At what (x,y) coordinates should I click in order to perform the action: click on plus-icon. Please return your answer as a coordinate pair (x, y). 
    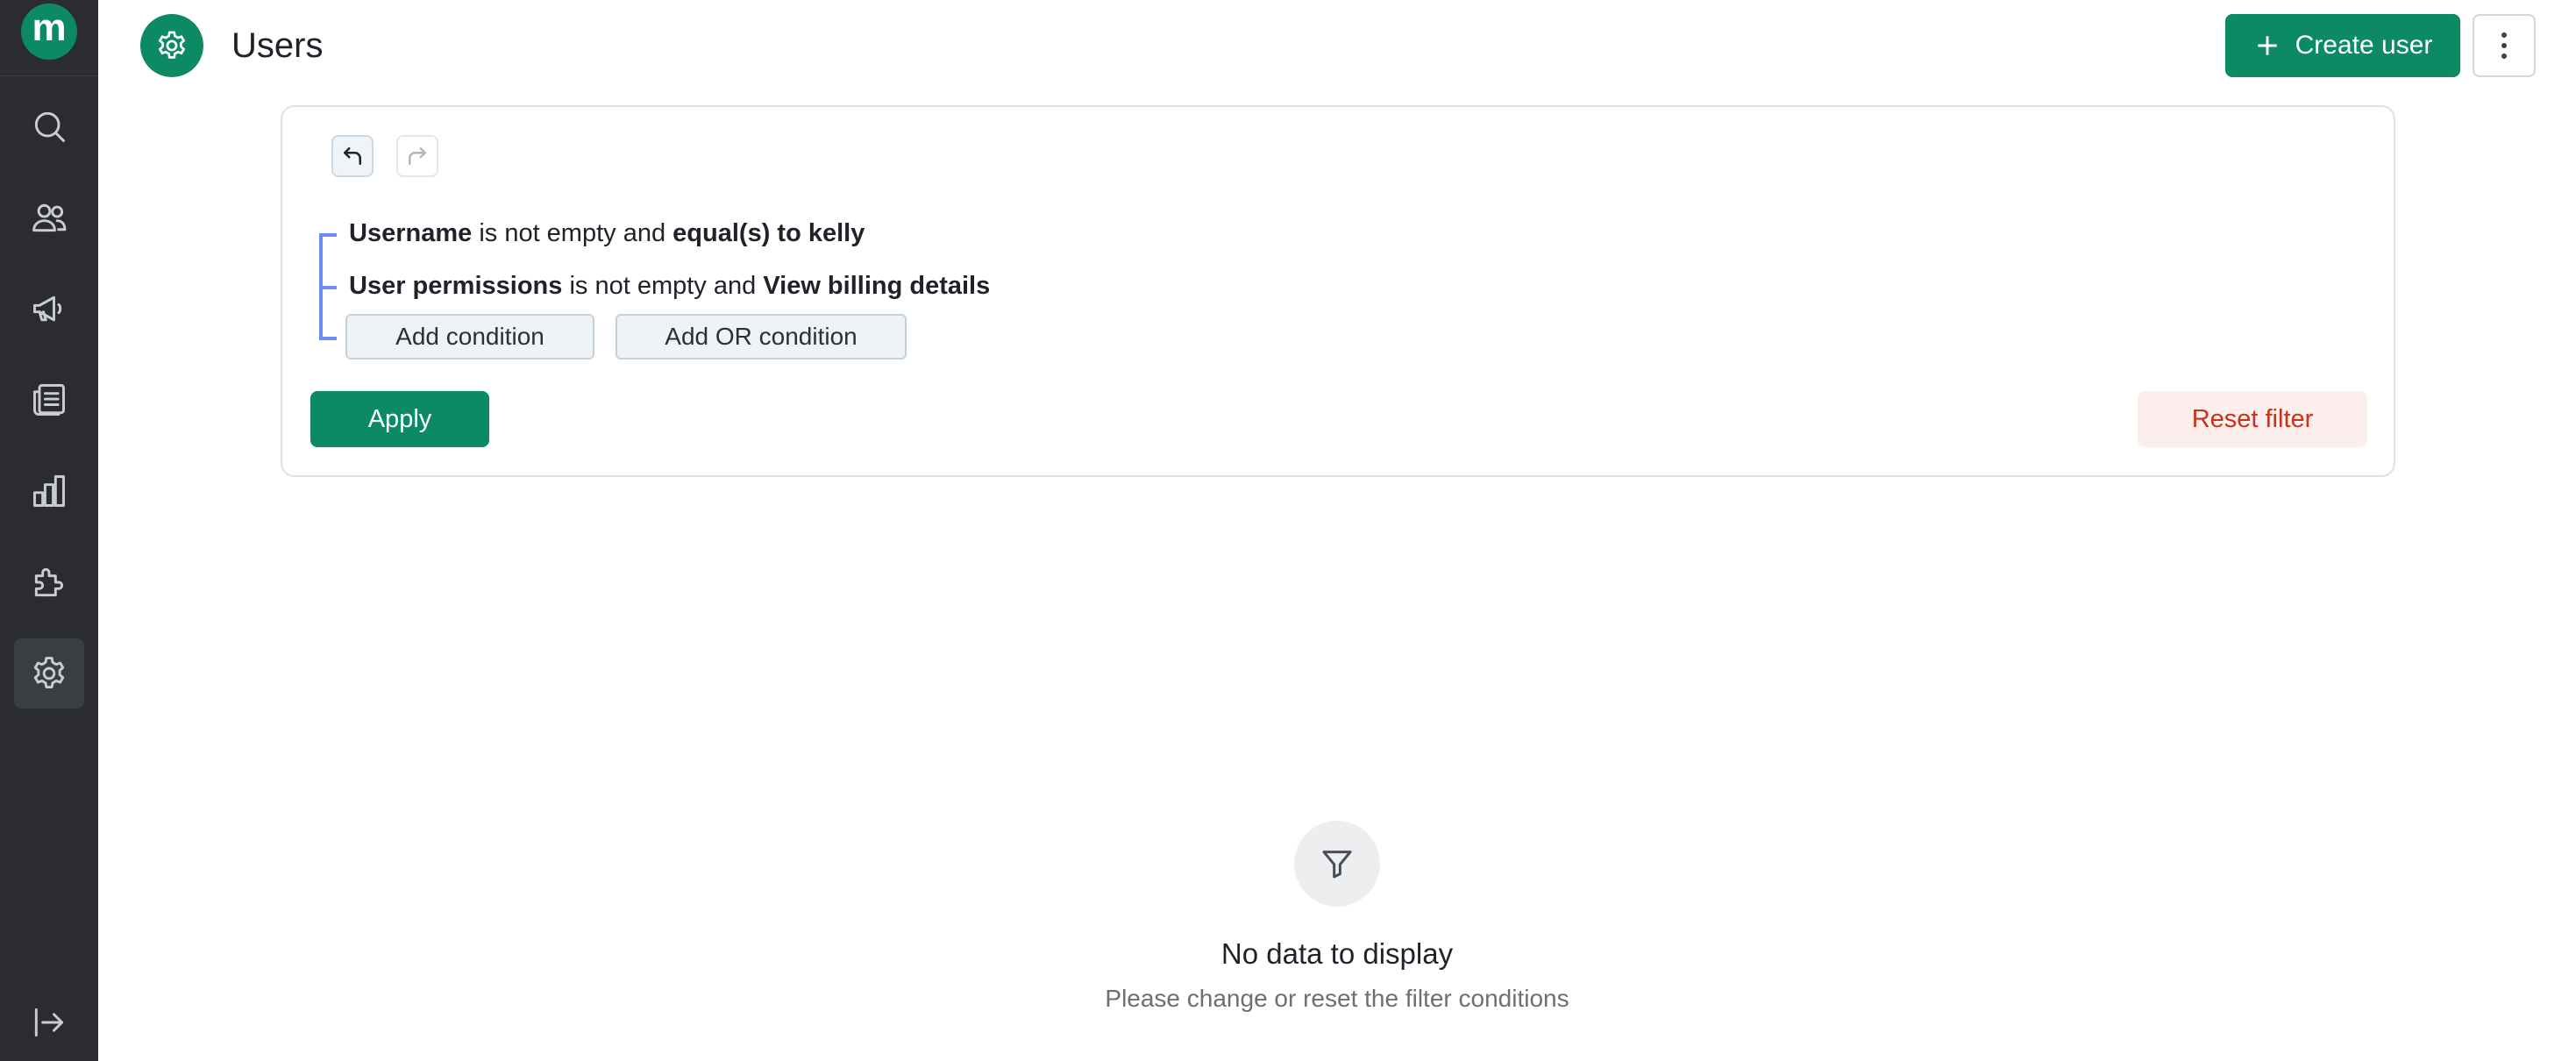
    Looking at the image, I should click on (2267, 45).